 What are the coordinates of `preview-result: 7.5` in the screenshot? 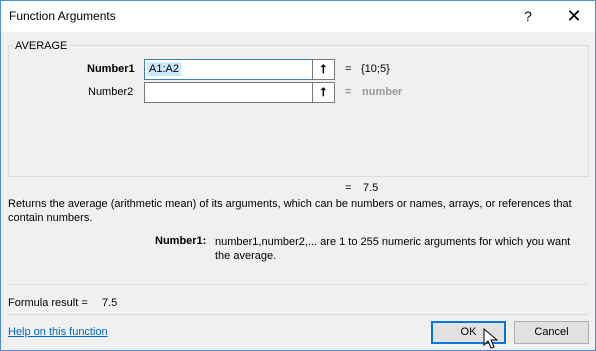 It's located at (371, 188).